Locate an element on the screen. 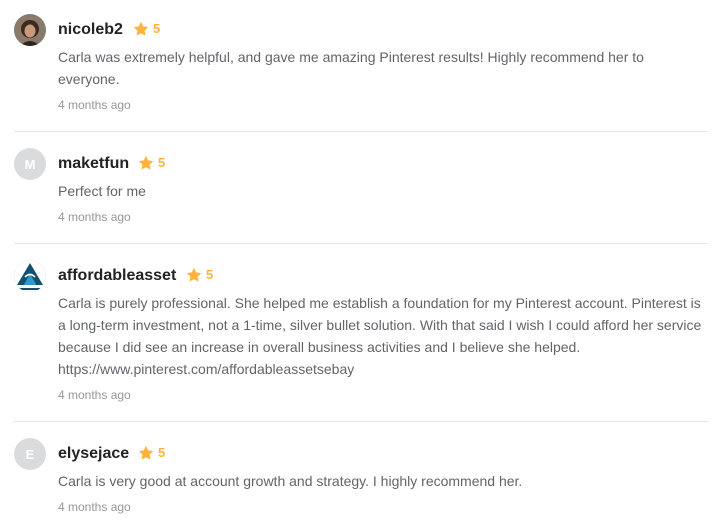  username: nicoleb2 is located at coordinates (90, 30).